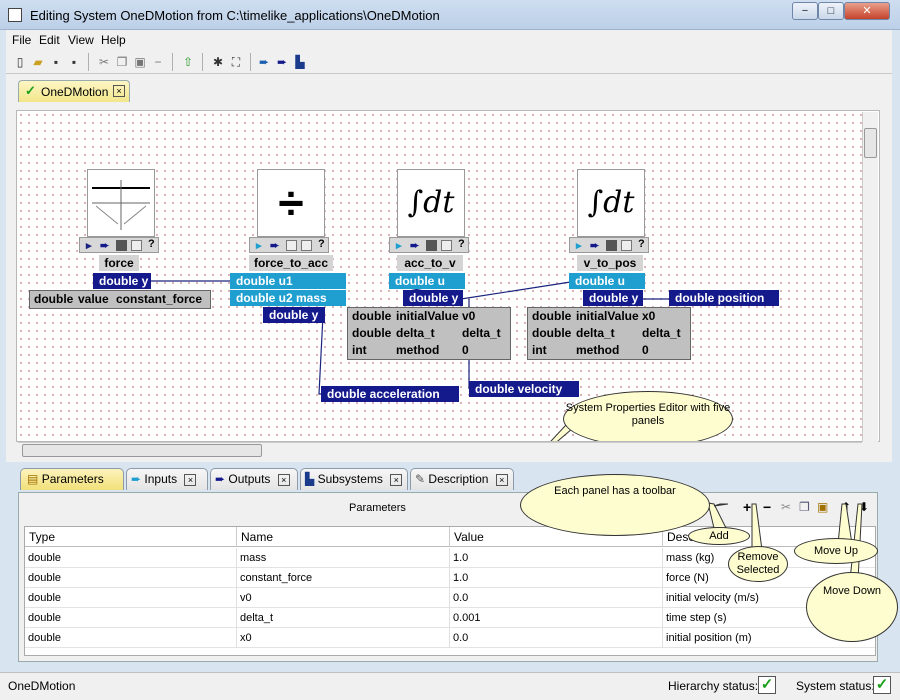 The height and width of the screenshot is (700, 900). What do you see at coordinates (831, 11) in the screenshot?
I see `maximize-button: □` at bounding box center [831, 11].